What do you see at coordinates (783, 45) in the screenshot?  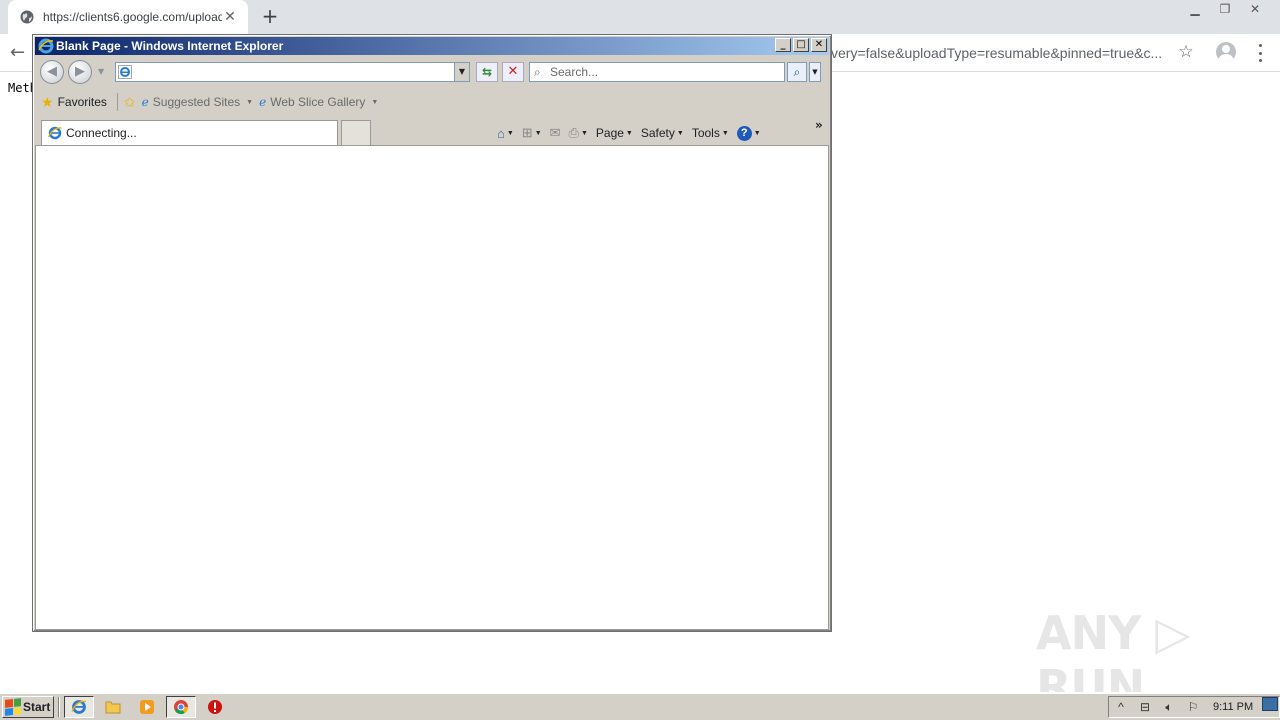 I see `ie-minimize-button: _` at bounding box center [783, 45].